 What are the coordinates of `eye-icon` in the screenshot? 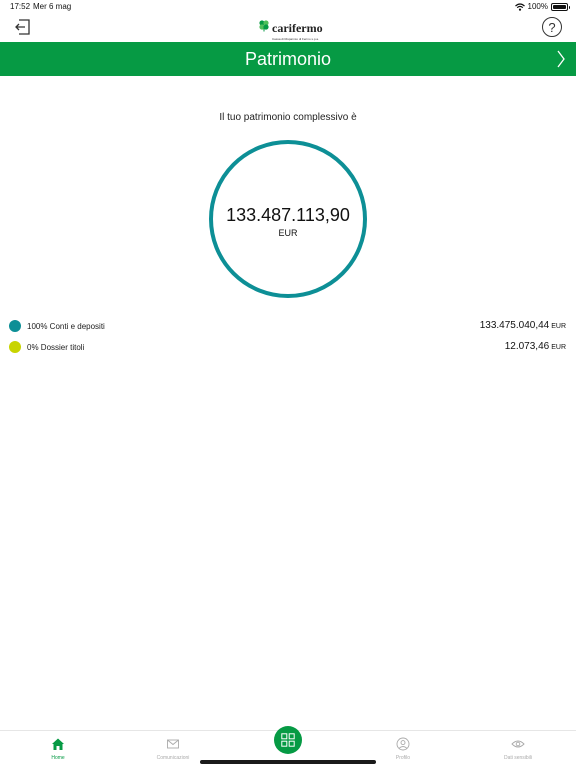 It's located at (518, 744).